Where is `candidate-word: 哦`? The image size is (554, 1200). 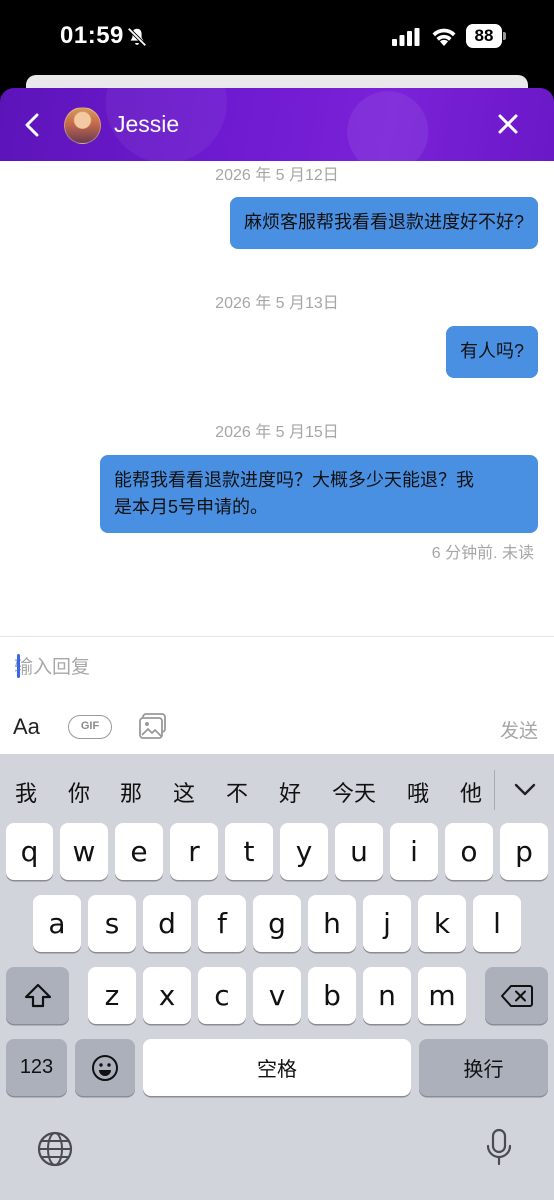
candidate-word: 哦 is located at coordinates (418, 792).